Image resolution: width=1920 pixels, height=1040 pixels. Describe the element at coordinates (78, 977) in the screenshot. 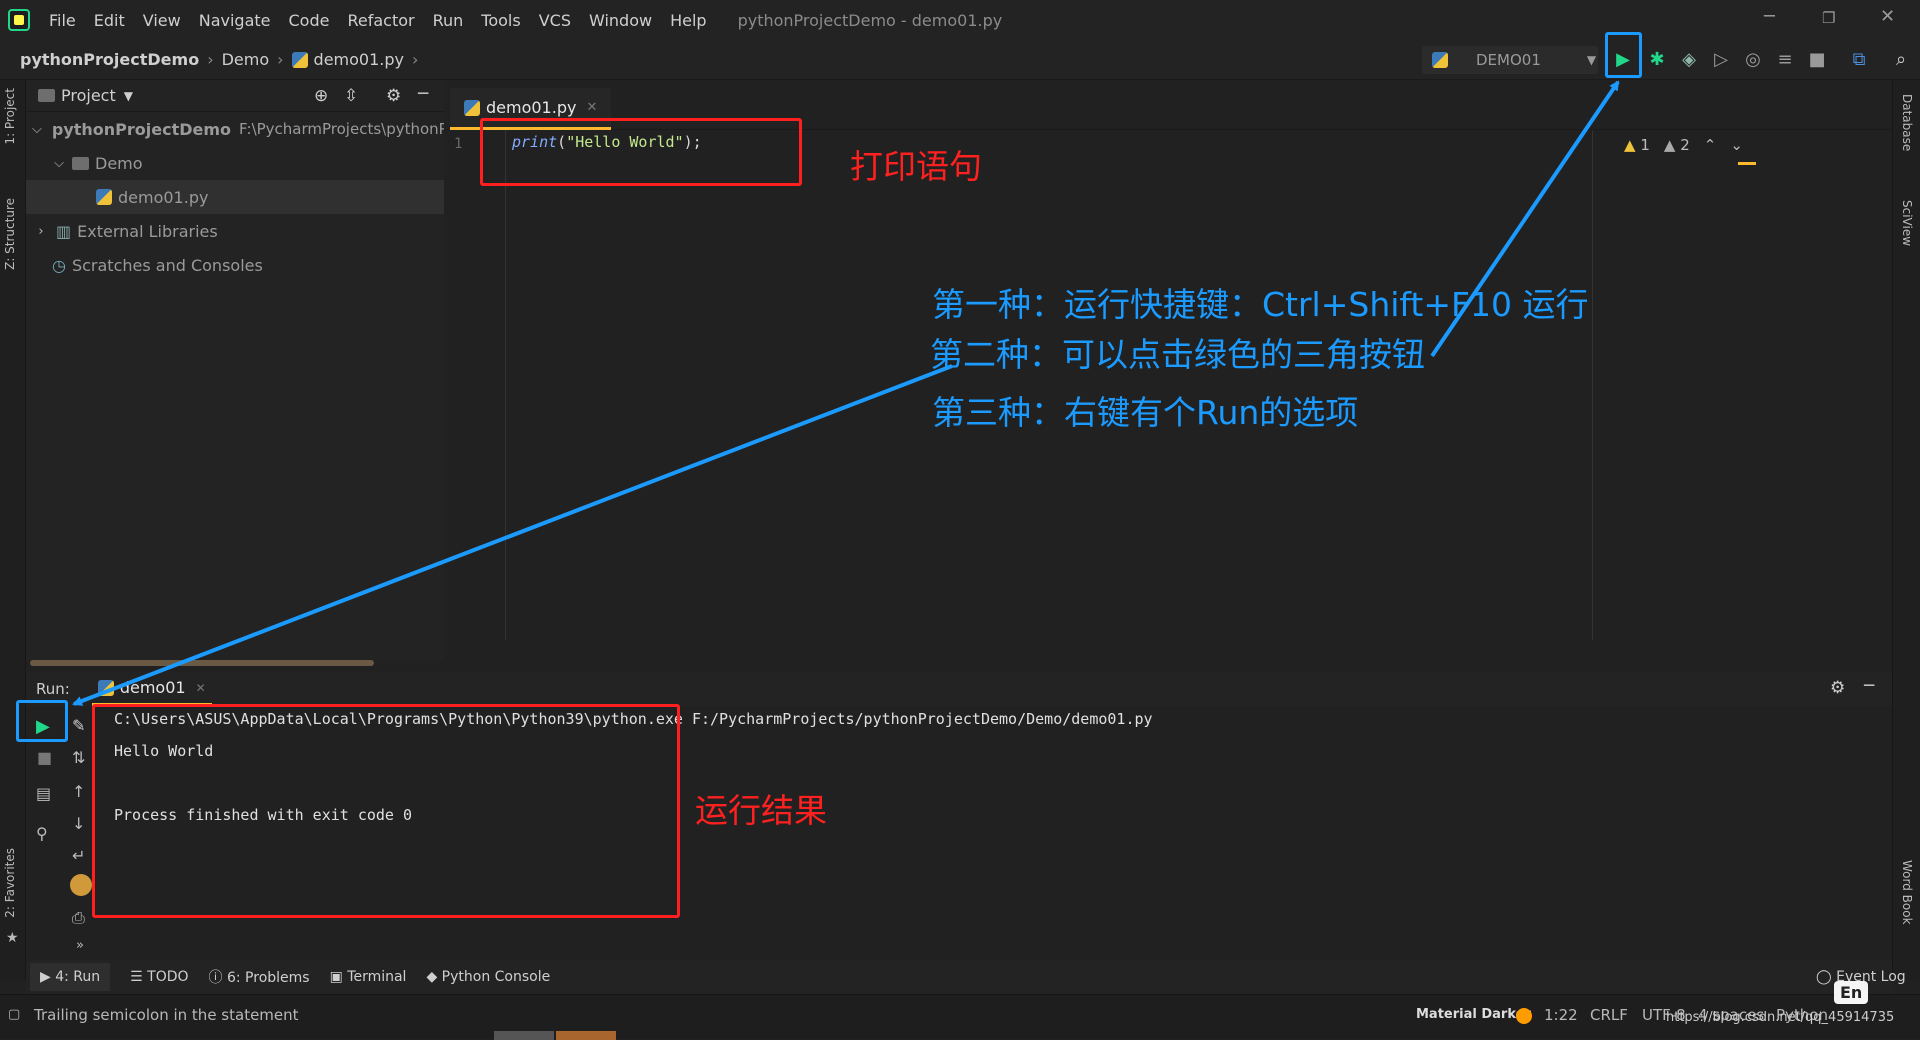

I see `tab-run-label: 4: Run` at that location.